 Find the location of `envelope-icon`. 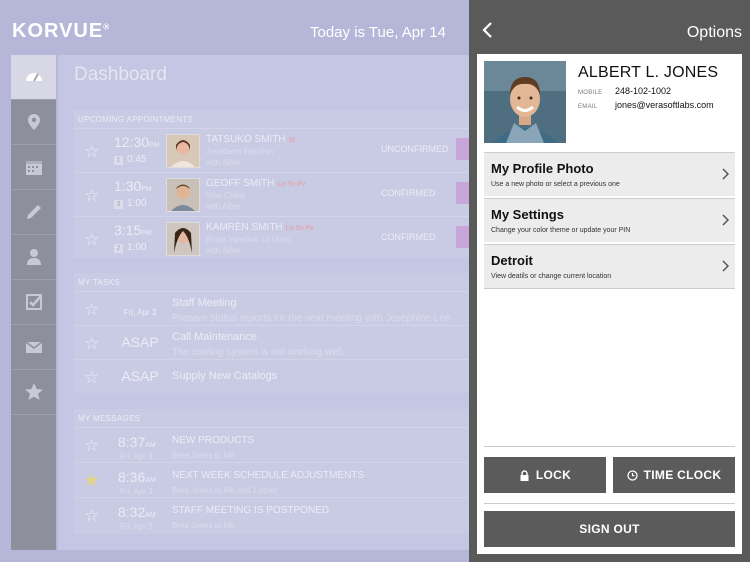

envelope-icon is located at coordinates (33, 347).